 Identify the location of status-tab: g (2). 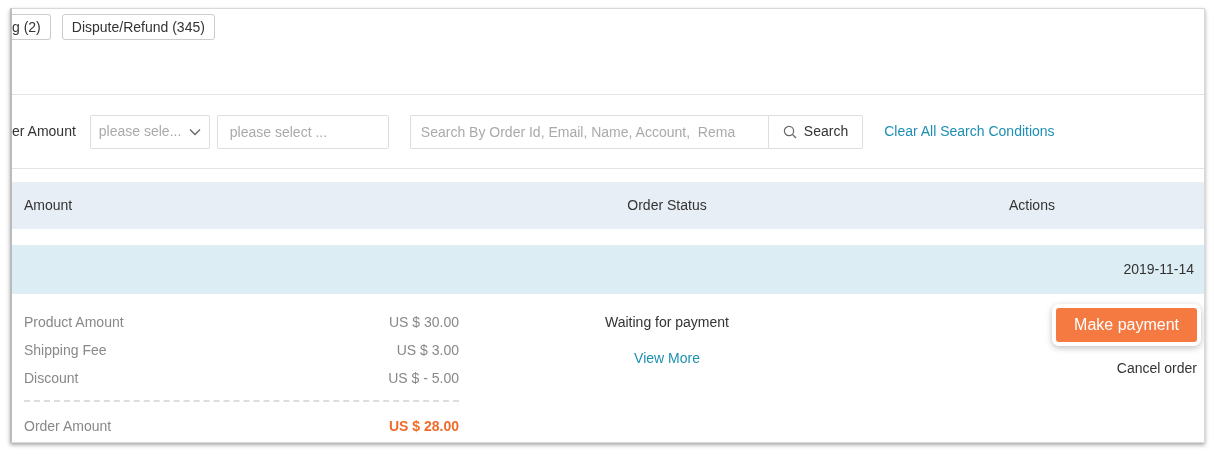
(31, 27).